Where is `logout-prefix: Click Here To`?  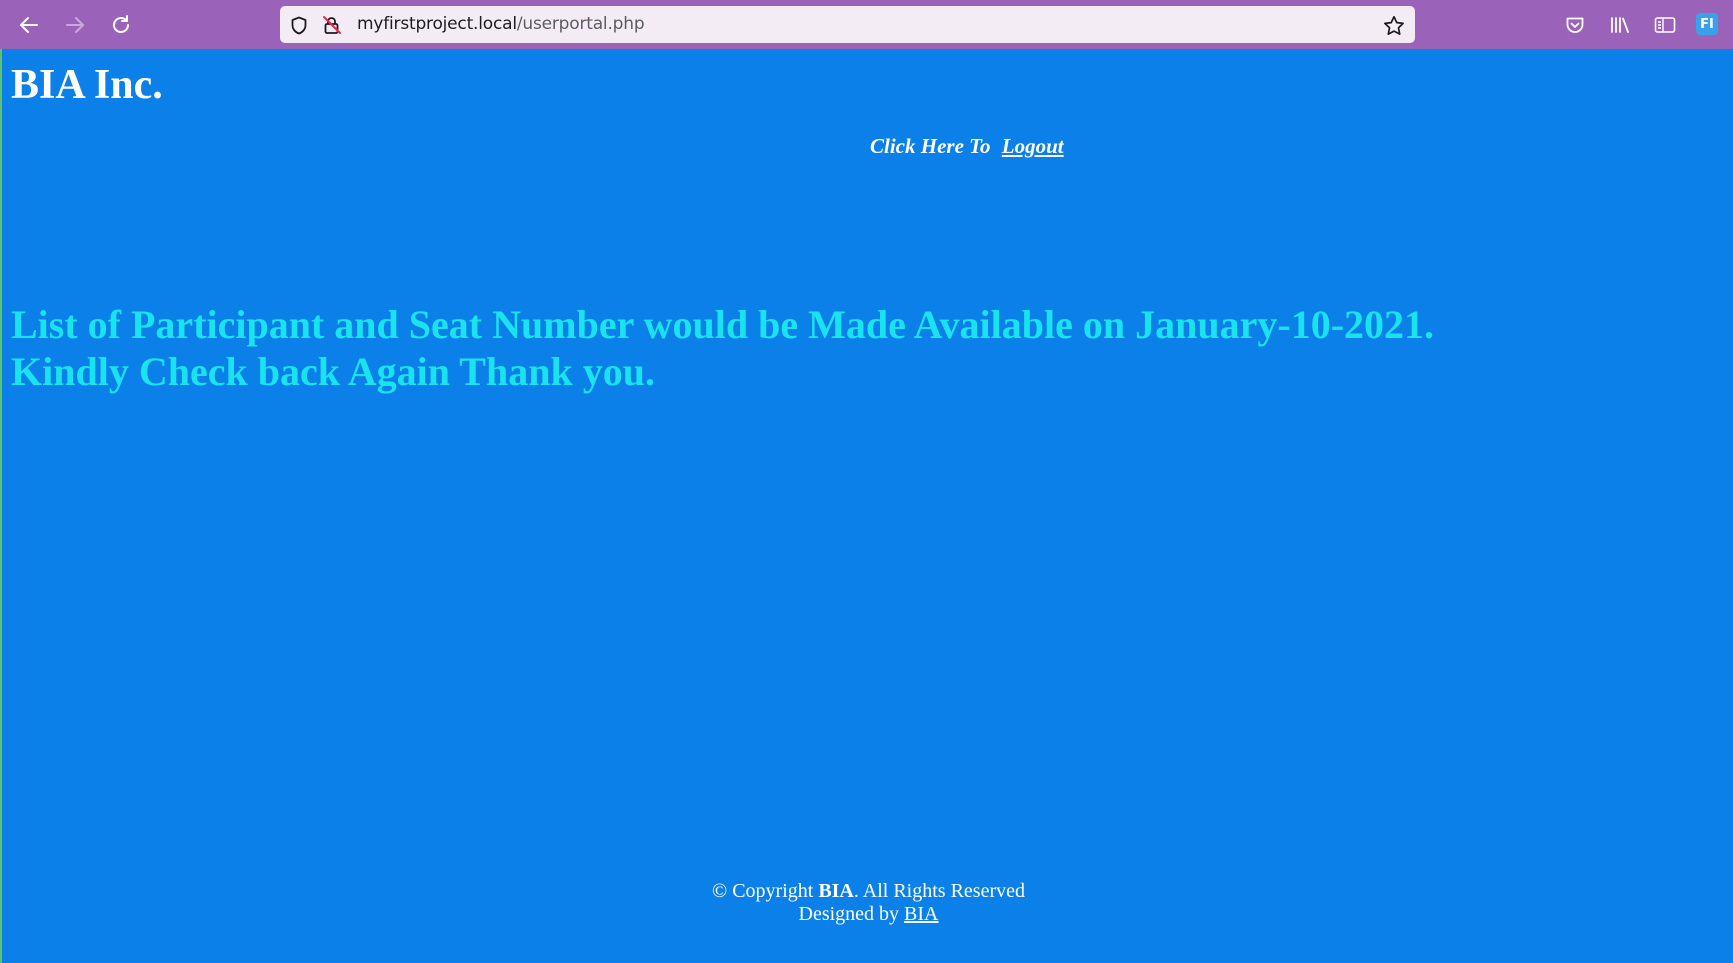 logout-prefix: Click Here To is located at coordinates (930, 146).